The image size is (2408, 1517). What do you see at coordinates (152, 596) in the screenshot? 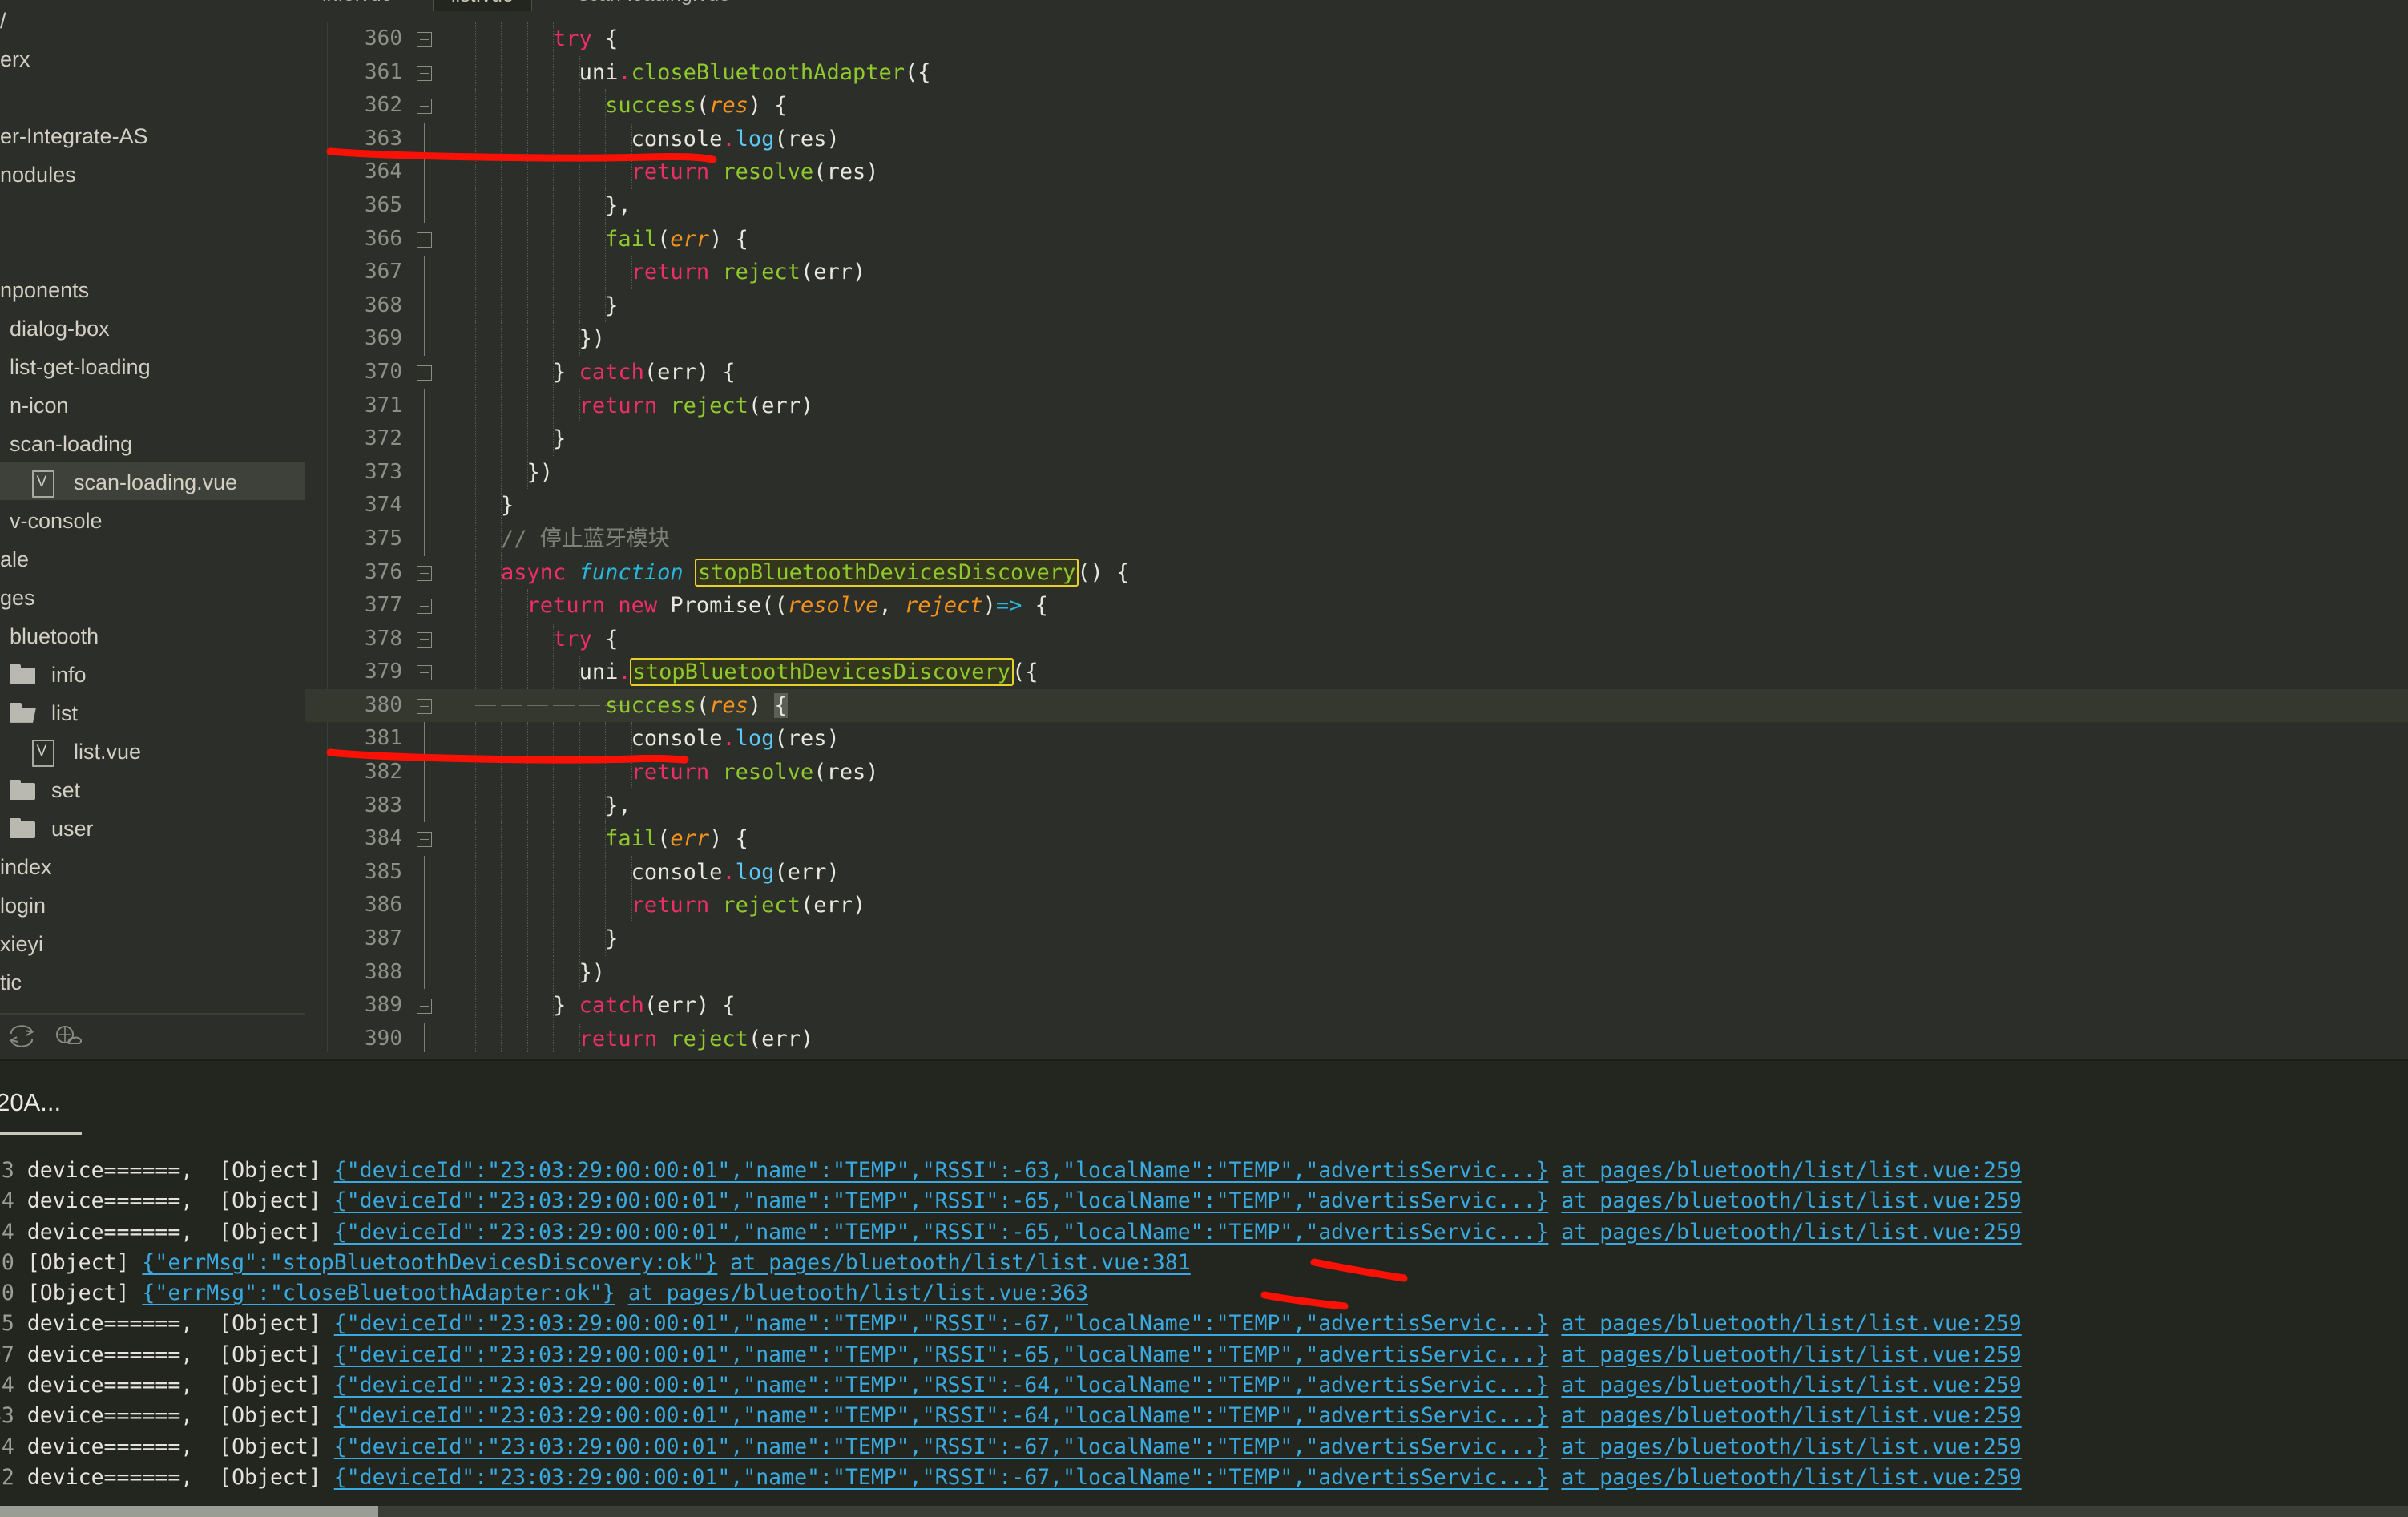
I see `tree-item-ges: ges` at bounding box center [152, 596].